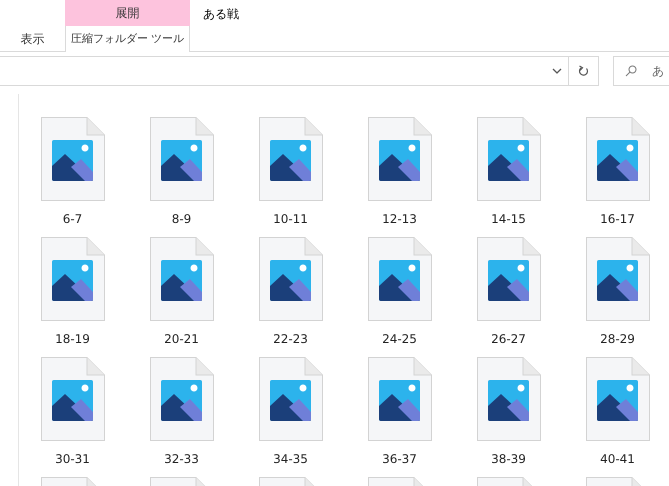 The width and height of the screenshot is (669, 486). What do you see at coordinates (181, 339) in the screenshot?
I see `file-name: 20-21` at bounding box center [181, 339].